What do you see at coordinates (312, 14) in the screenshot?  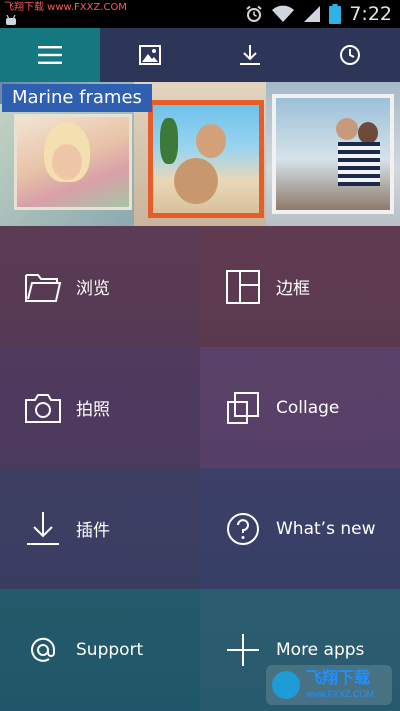 I see `signal-icon` at bounding box center [312, 14].